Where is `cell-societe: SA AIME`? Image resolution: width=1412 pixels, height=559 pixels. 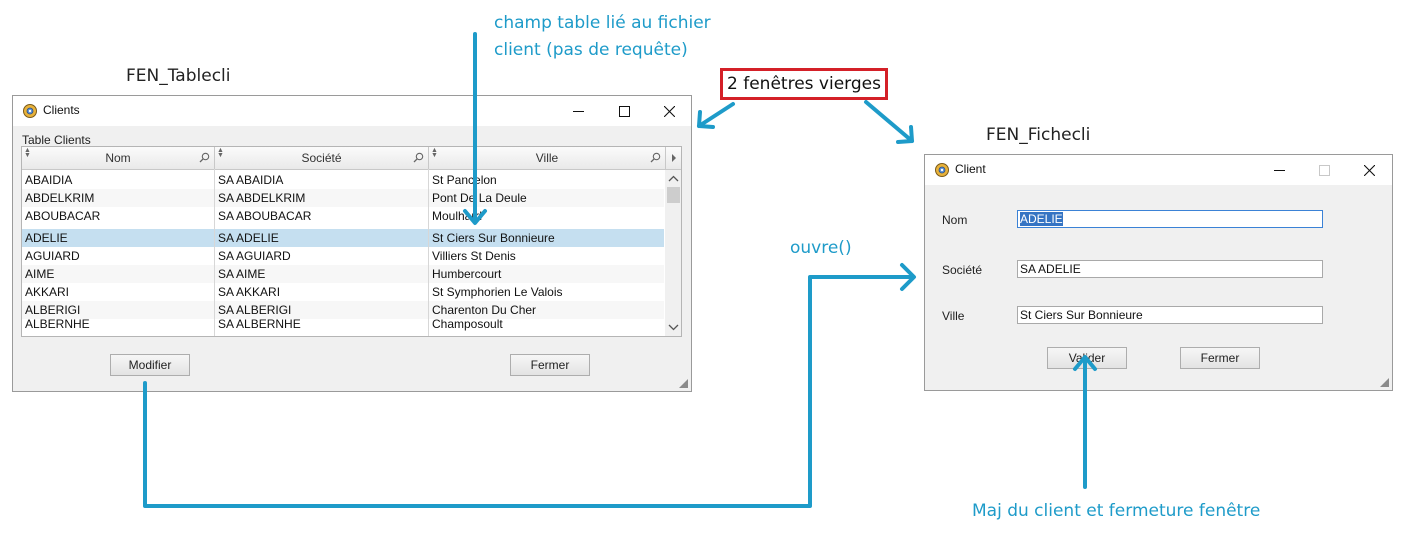
cell-societe: SA AIME is located at coordinates (242, 274).